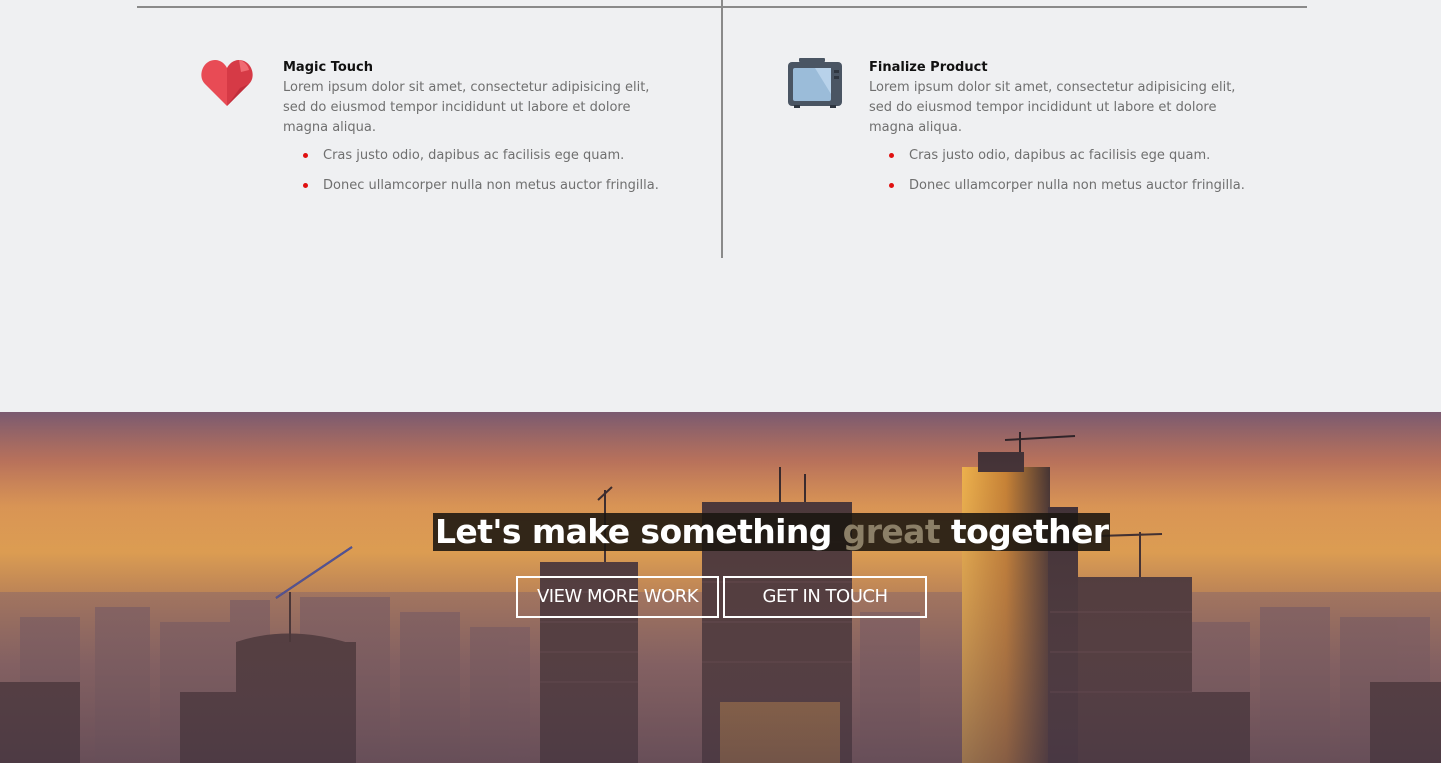 The image size is (1441, 763). I want to click on cta-headline: Let's make something great together, so click(772, 531).